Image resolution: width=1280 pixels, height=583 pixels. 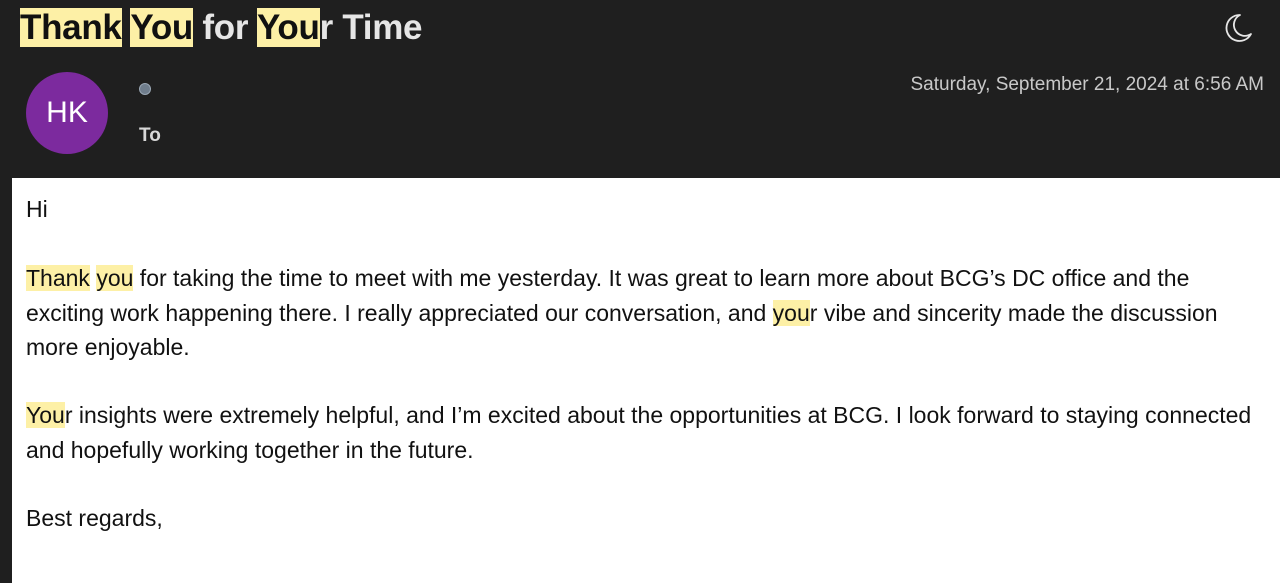 What do you see at coordinates (145, 89) in the screenshot?
I see `status-dot-icon` at bounding box center [145, 89].